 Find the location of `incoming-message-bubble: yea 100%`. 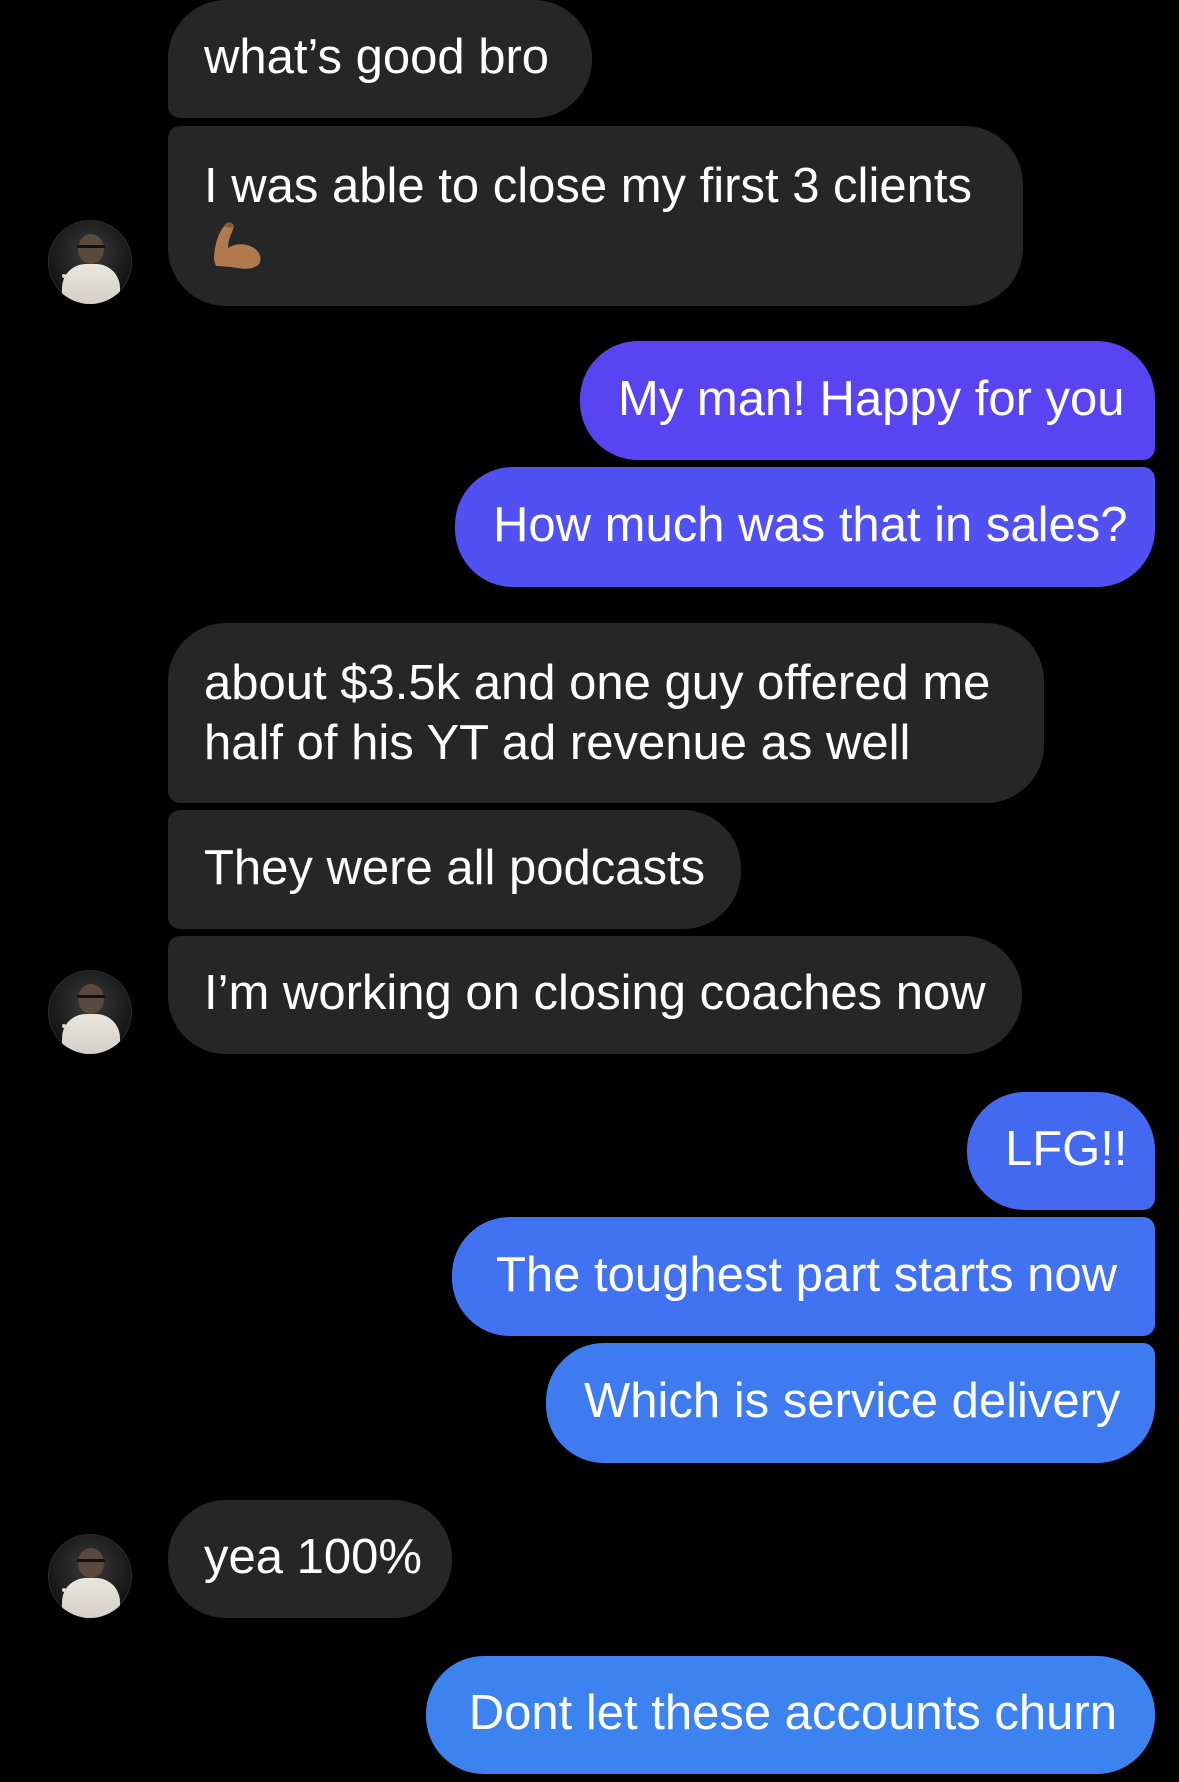

incoming-message-bubble: yea 100% is located at coordinates (310, 1559).